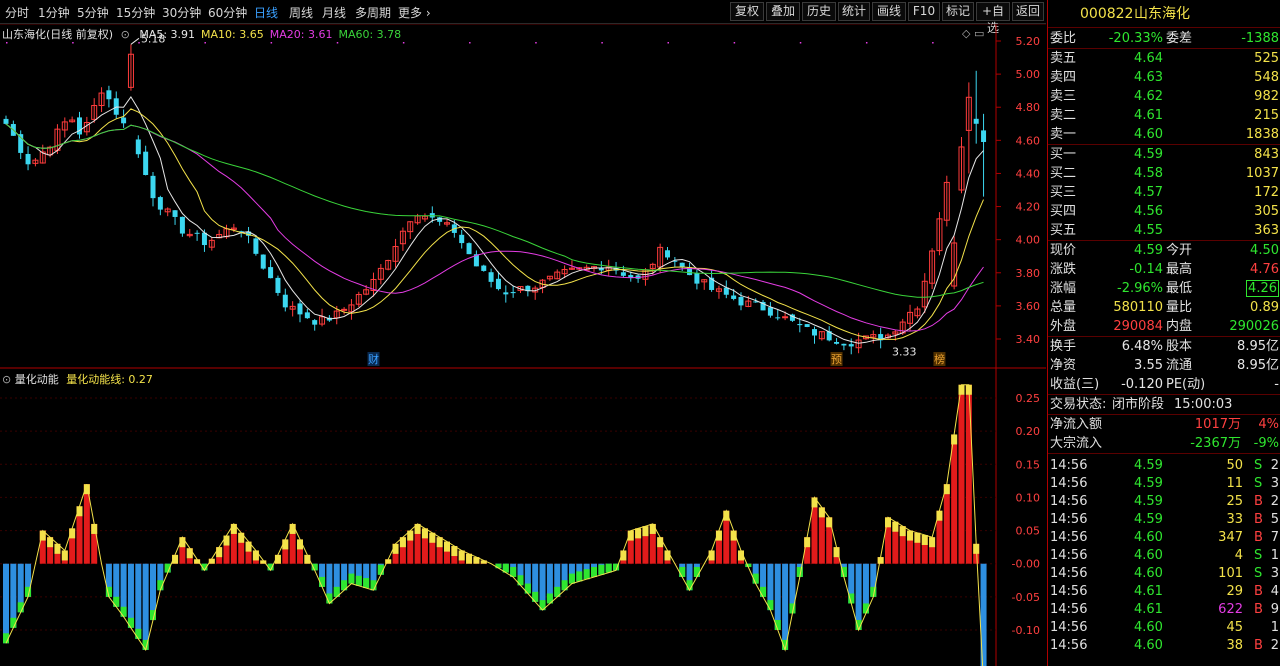 Image resolution: width=1280 pixels, height=666 pixels. I want to click on tick-row: 14:56 4.60 45 1, so click(1164, 627).